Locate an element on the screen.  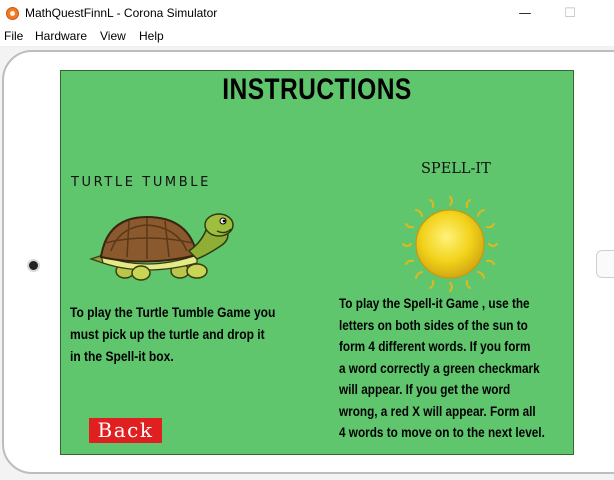
minimize-button: — is located at coordinates (525, 14).